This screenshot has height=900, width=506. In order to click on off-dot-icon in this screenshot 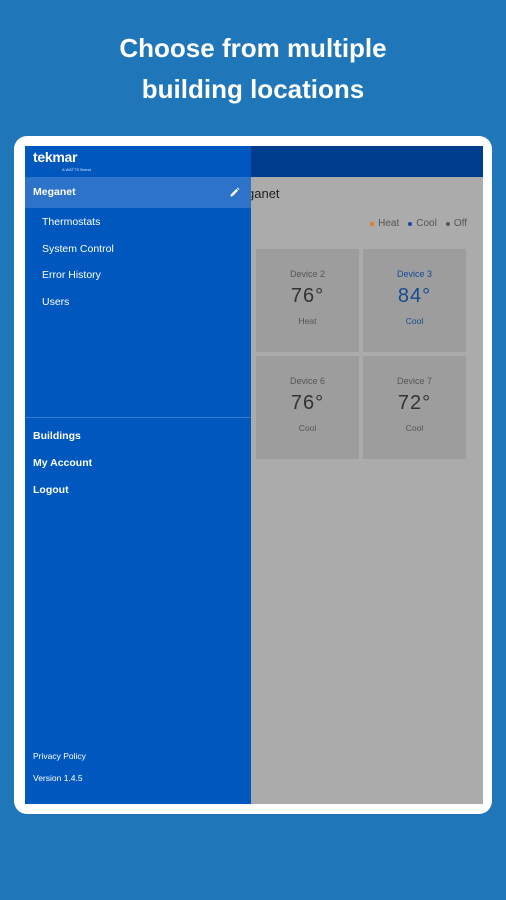, I will do `click(447, 223)`.